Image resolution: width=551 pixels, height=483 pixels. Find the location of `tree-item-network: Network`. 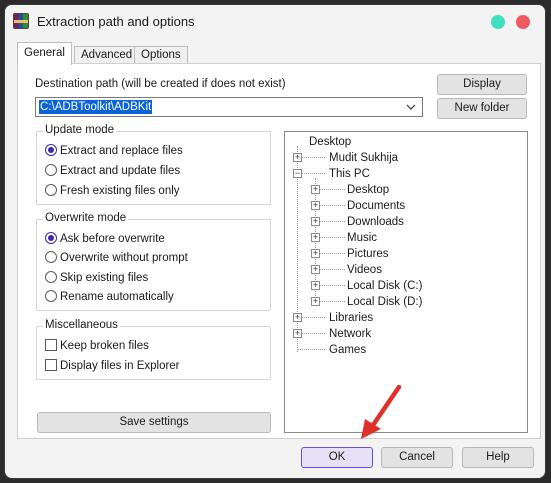

tree-item-network: Network is located at coordinates (350, 334).